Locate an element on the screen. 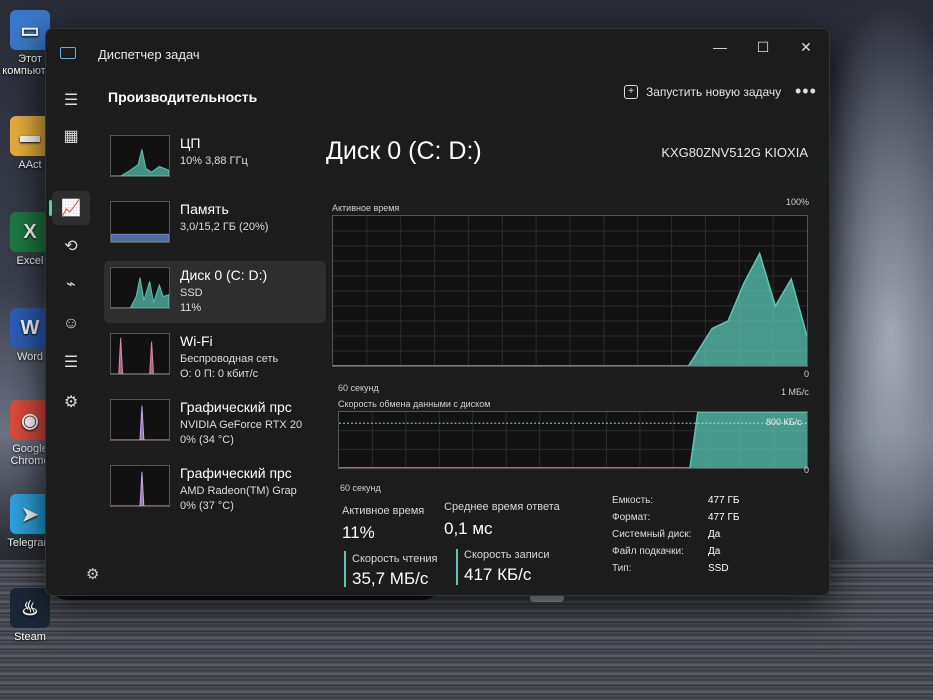  resource-item: Wi-Fi Беспроводная сеть О: 0 П: 0 кбит/с is located at coordinates (215, 358).